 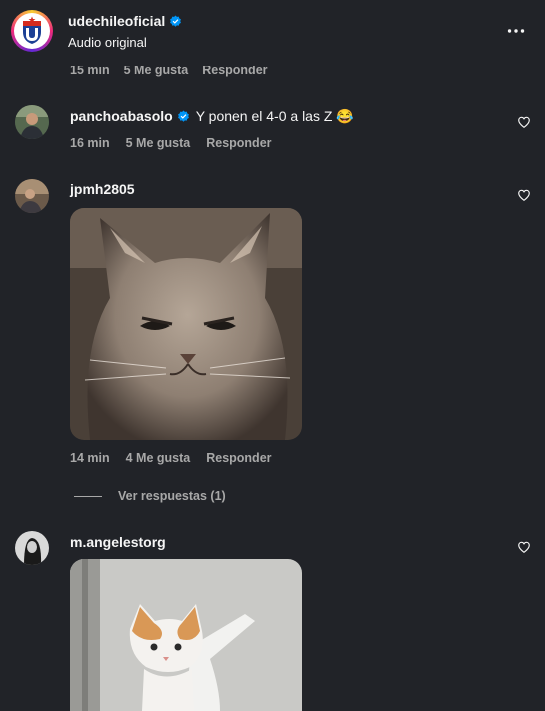 What do you see at coordinates (171, 458) in the screenshot?
I see `comment-meta: 14 min 4 Me gusta Responder` at bounding box center [171, 458].